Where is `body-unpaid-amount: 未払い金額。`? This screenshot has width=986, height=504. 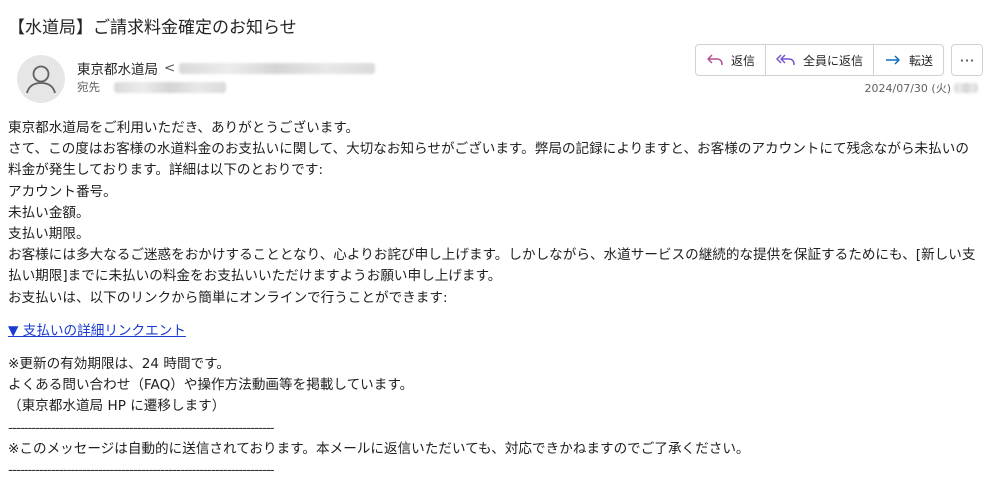
body-unpaid-amount: 未払い金額。 is located at coordinates (49, 212).